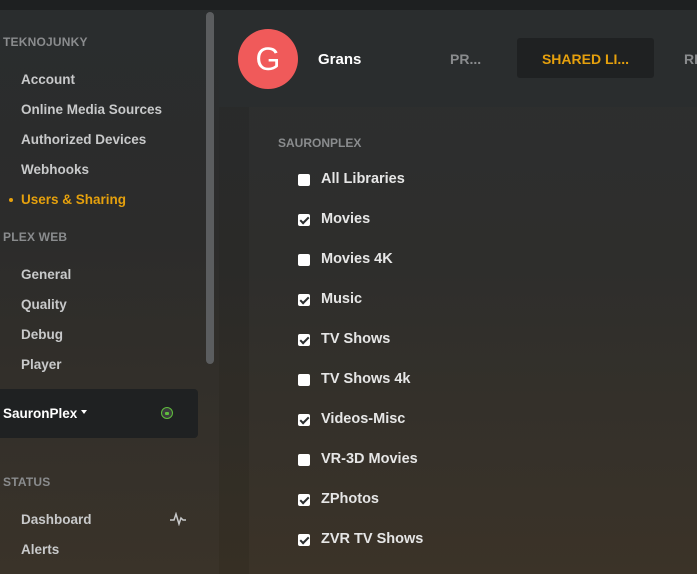 Image resolution: width=697 pixels, height=574 pixels. Describe the element at coordinates (45, 42) in the screenshot. I see `section-heading-account: TEKNOJUNKY` at that location.